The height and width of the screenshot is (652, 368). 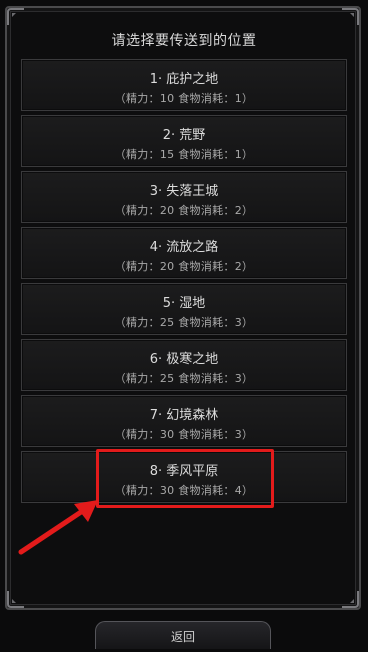 What do you see at coordinates (58, 527) in the screenshot?
I see `red-arrow-icon` at bounding box center [58, 527].